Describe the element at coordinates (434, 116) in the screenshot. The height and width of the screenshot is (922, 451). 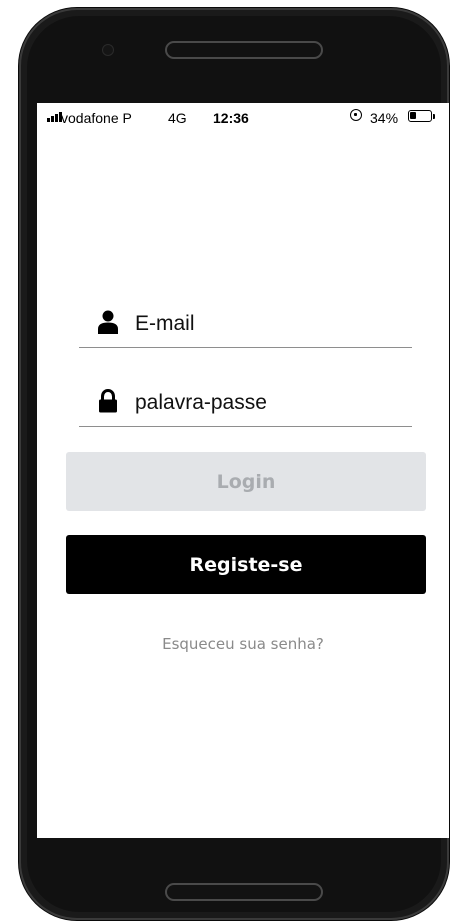
I see `battery-tip` at that location.